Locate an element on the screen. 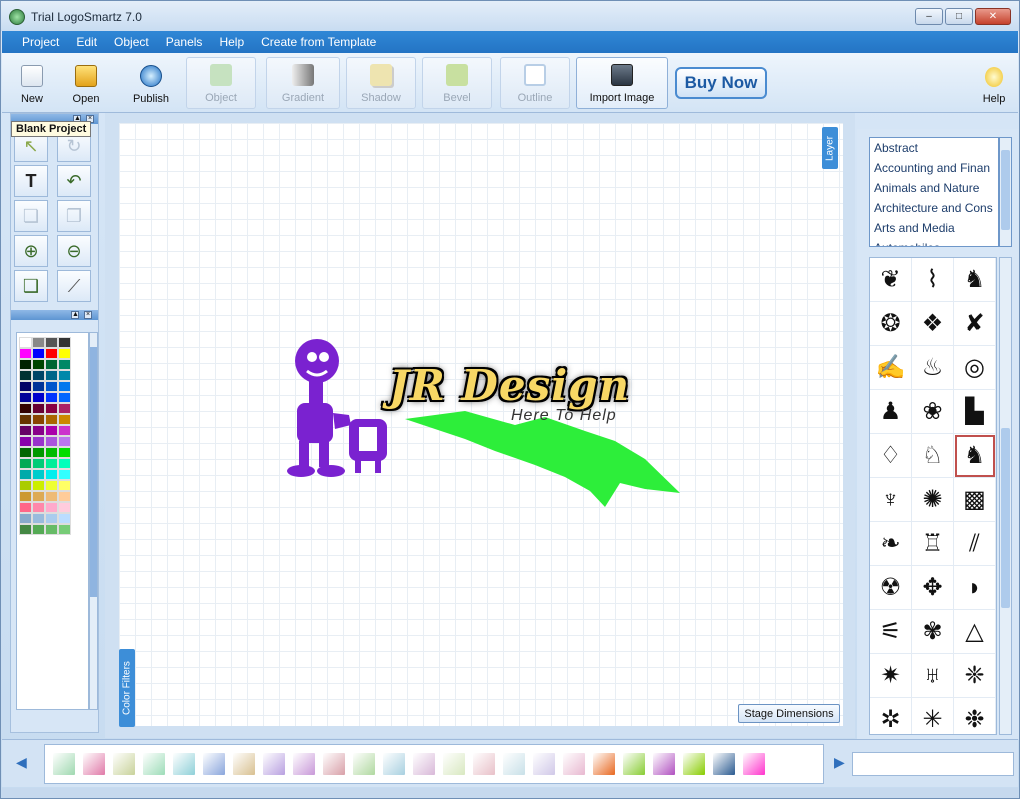  palette-scrollbar is located at coordinates (93, 521).